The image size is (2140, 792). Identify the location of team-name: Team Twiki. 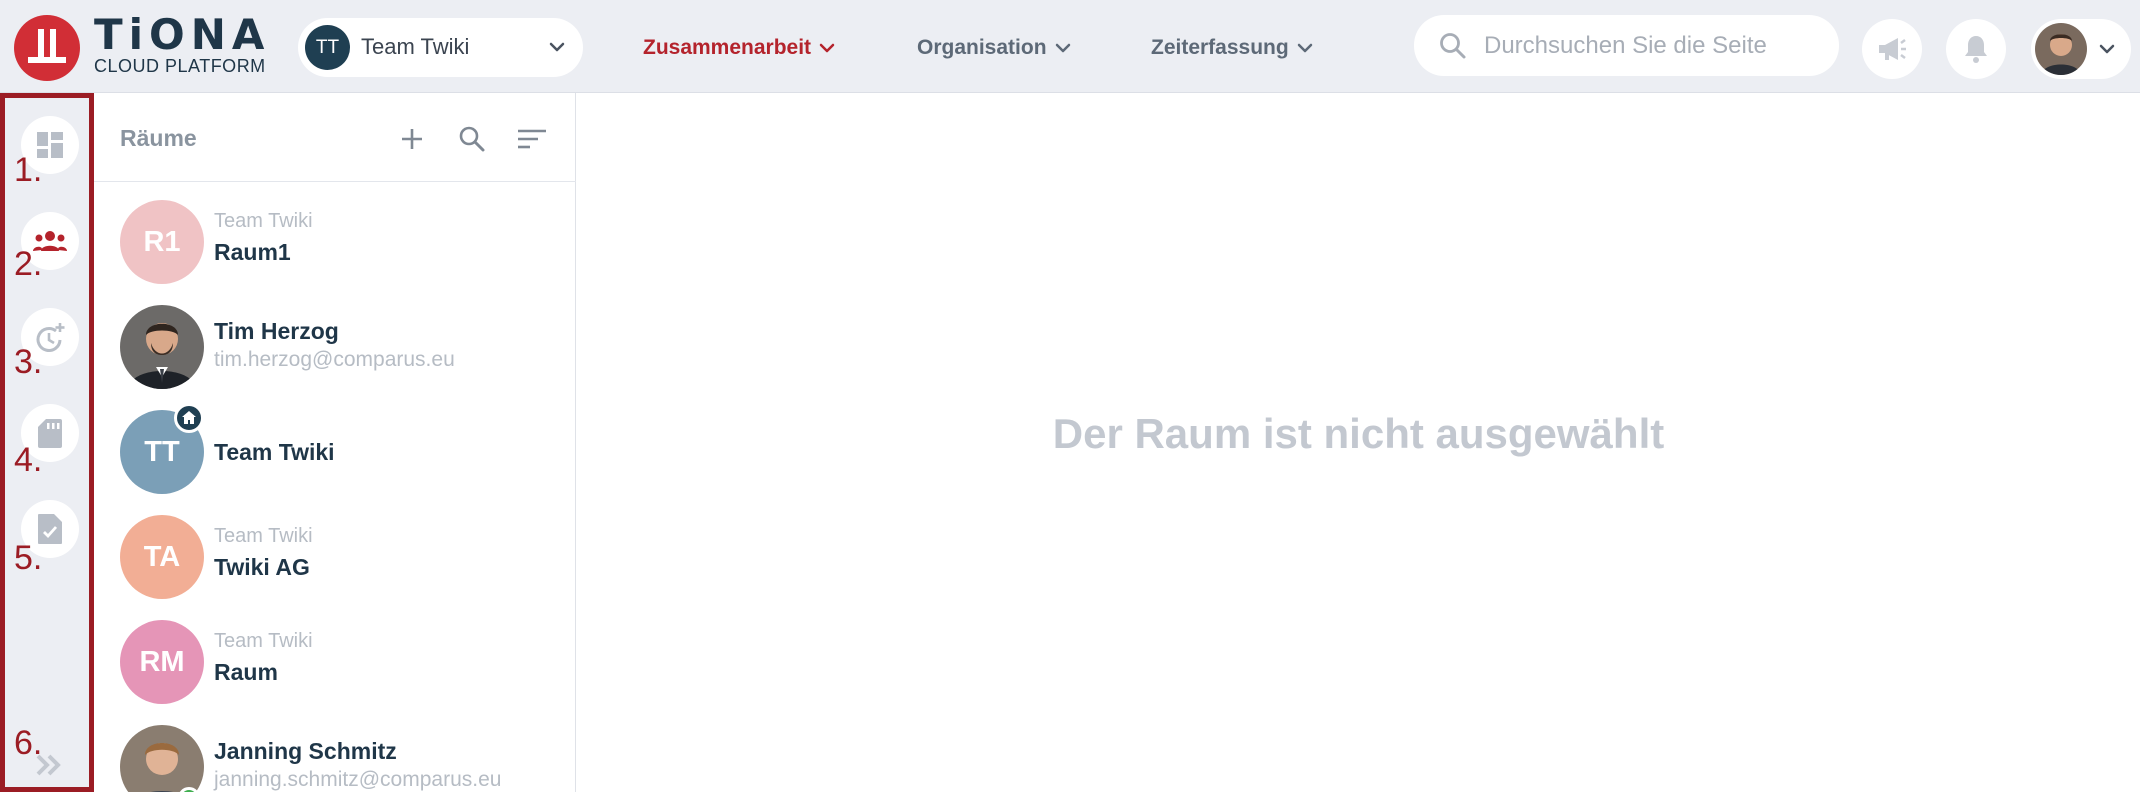
(415, 46).